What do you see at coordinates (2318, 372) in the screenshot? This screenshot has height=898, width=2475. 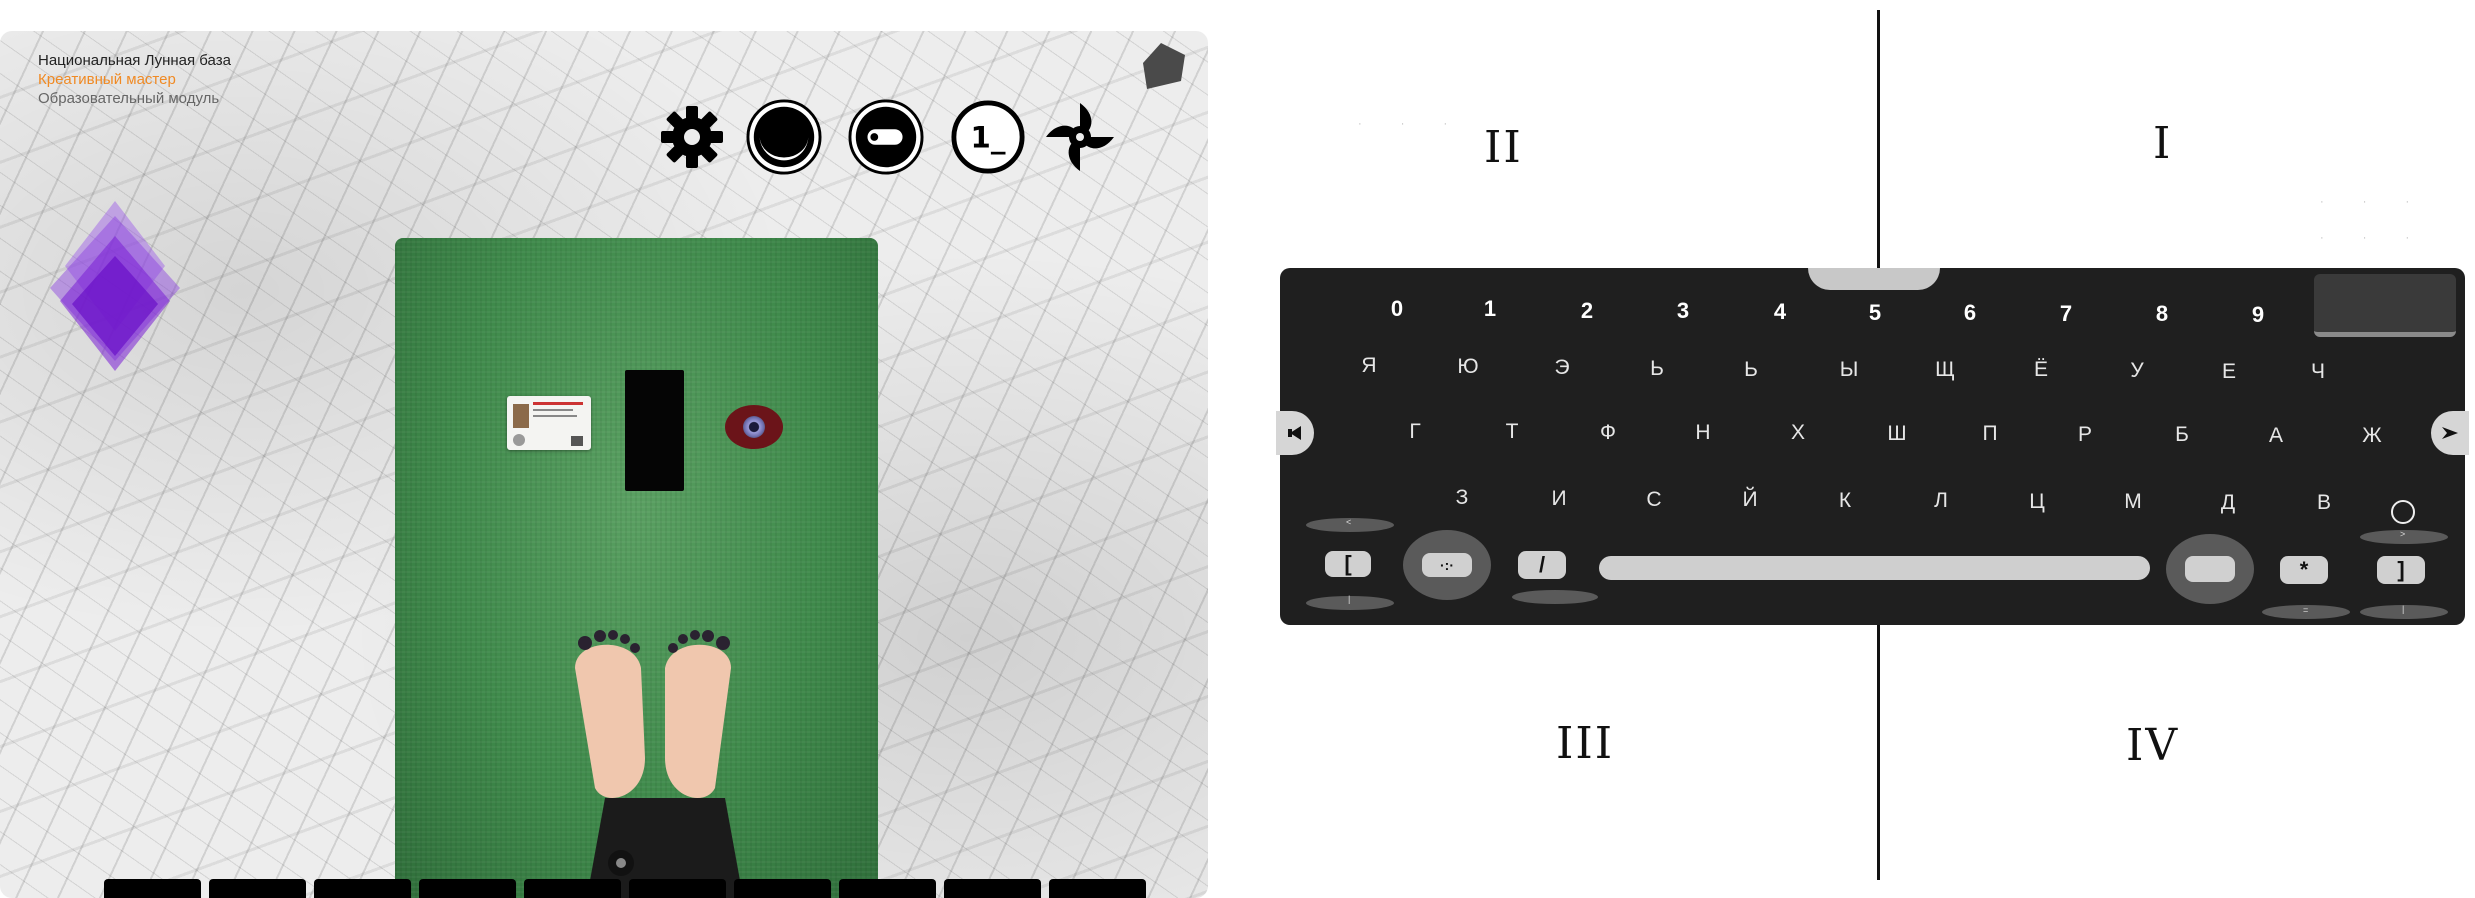 I see `key-letter: Ч` at bounding box center [2318, 372].